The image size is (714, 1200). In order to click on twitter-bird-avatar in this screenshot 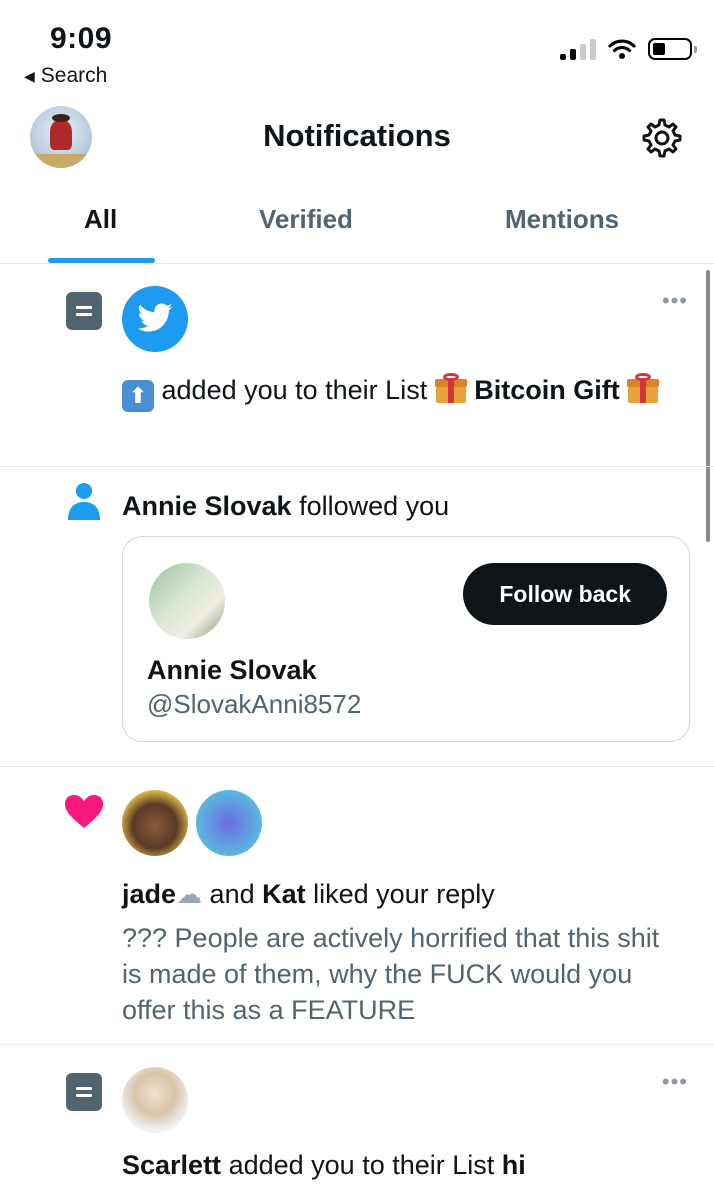, I will do `click(155, 319)`.